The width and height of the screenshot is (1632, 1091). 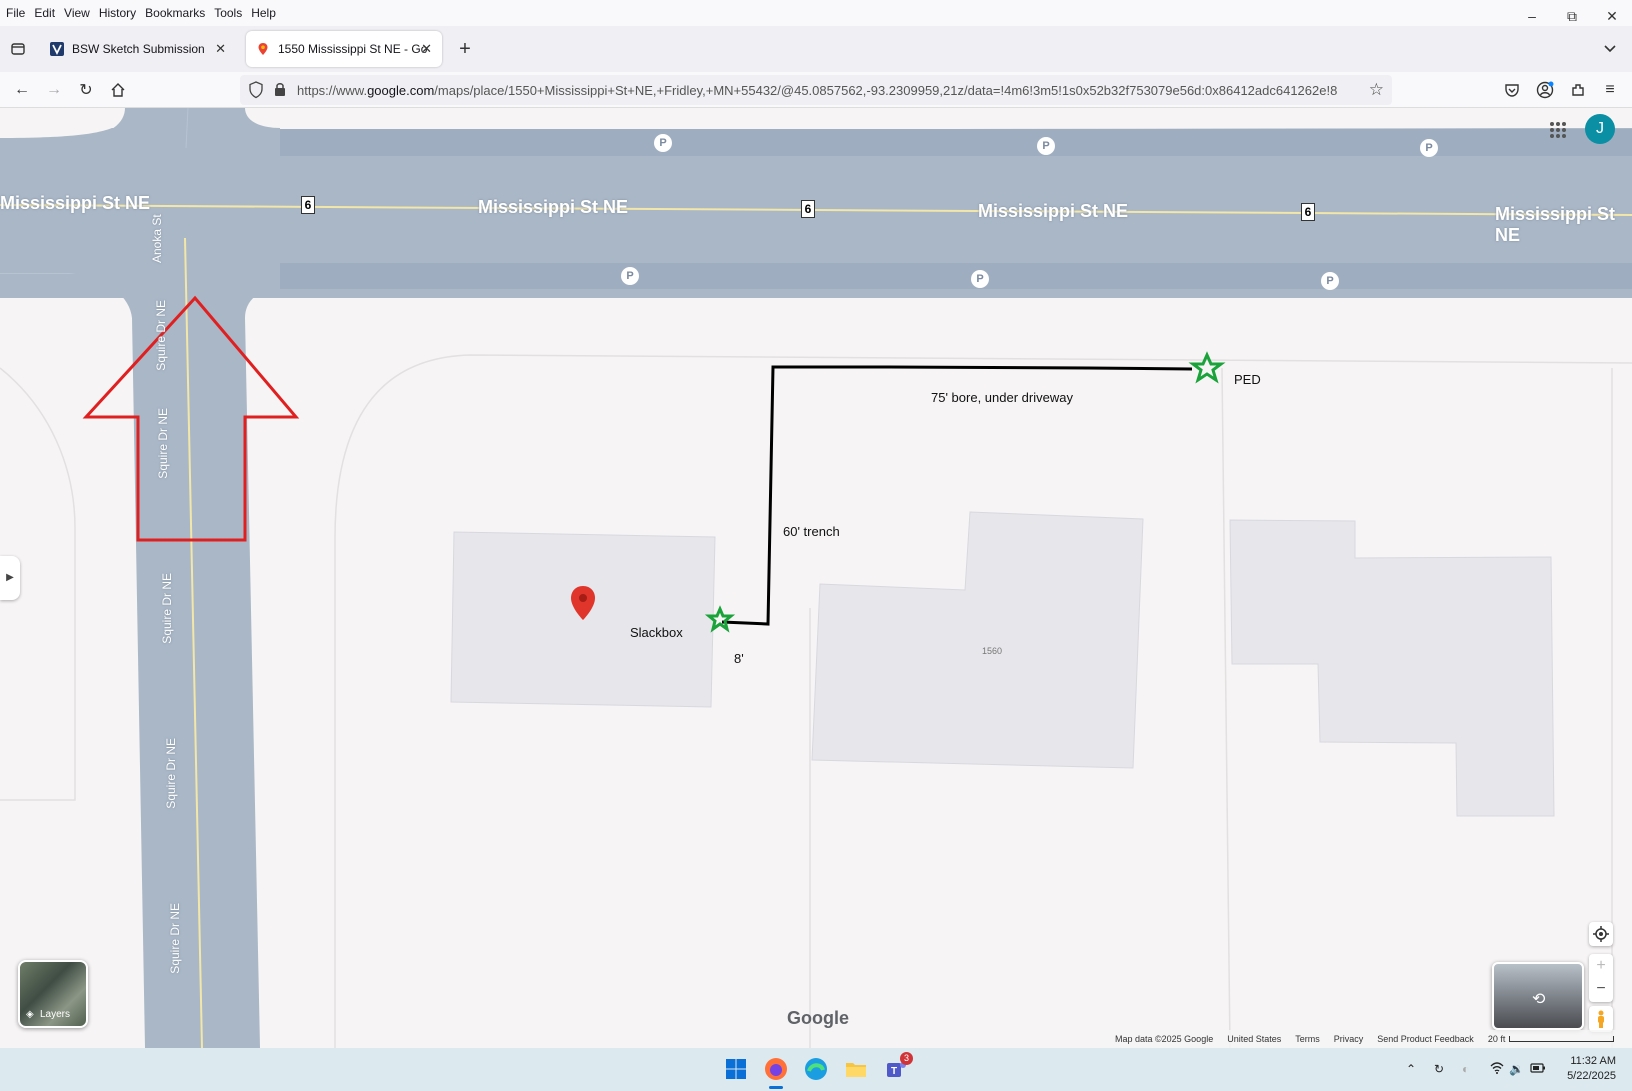 What do you see at coordinates (776, 1087) in the screenshot?
I see `active-indicator` at bounding box center [776, 1087].